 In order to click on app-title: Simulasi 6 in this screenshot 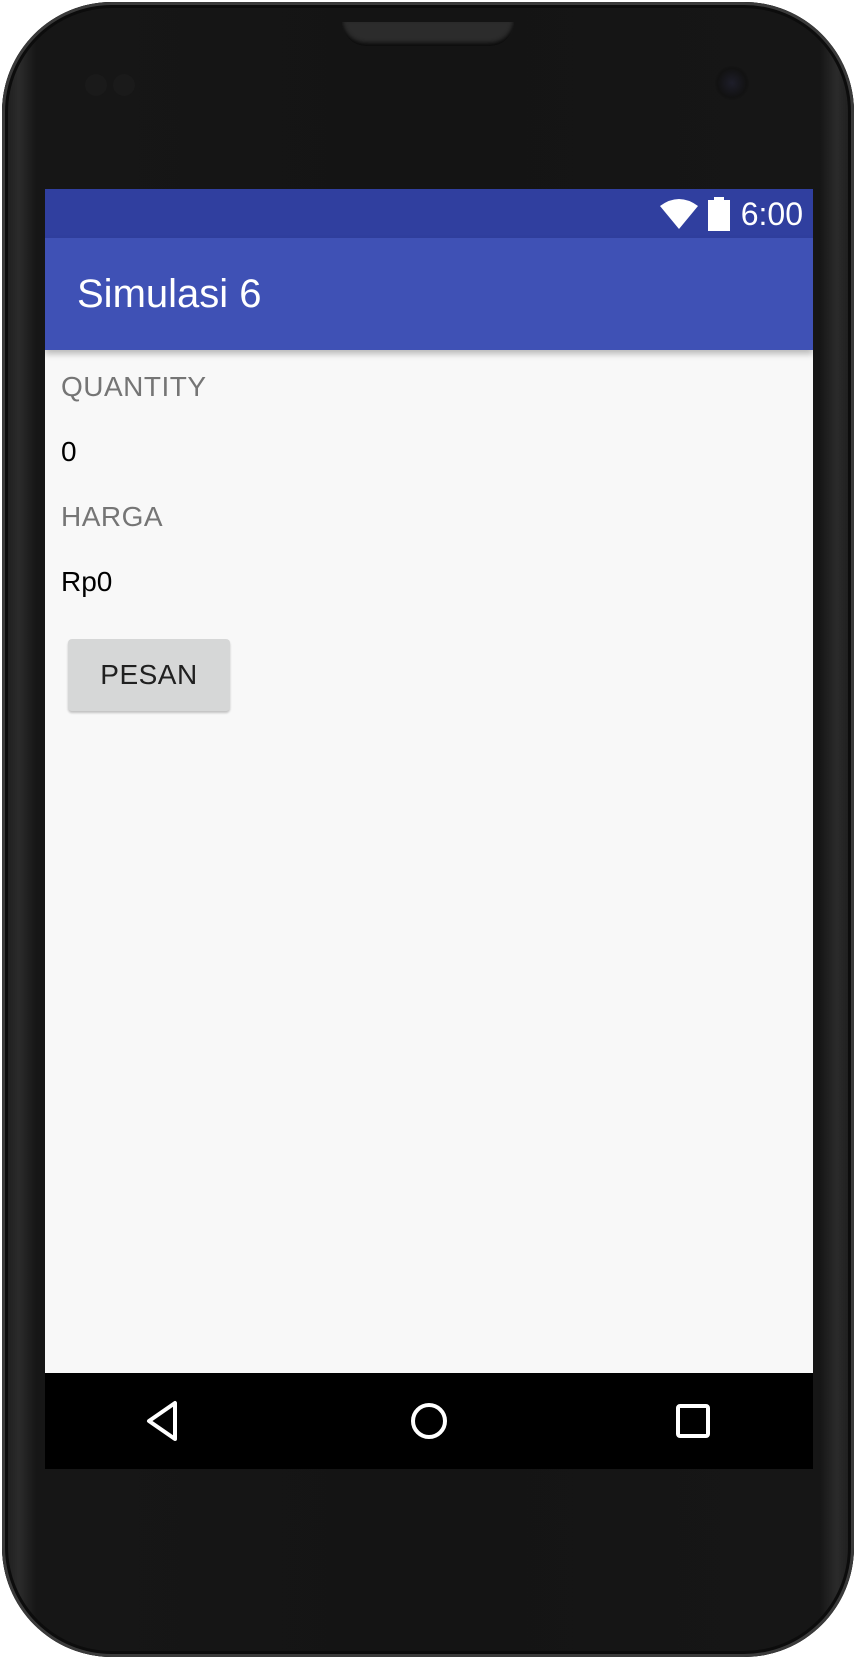, I will do `click(169, 294)`.